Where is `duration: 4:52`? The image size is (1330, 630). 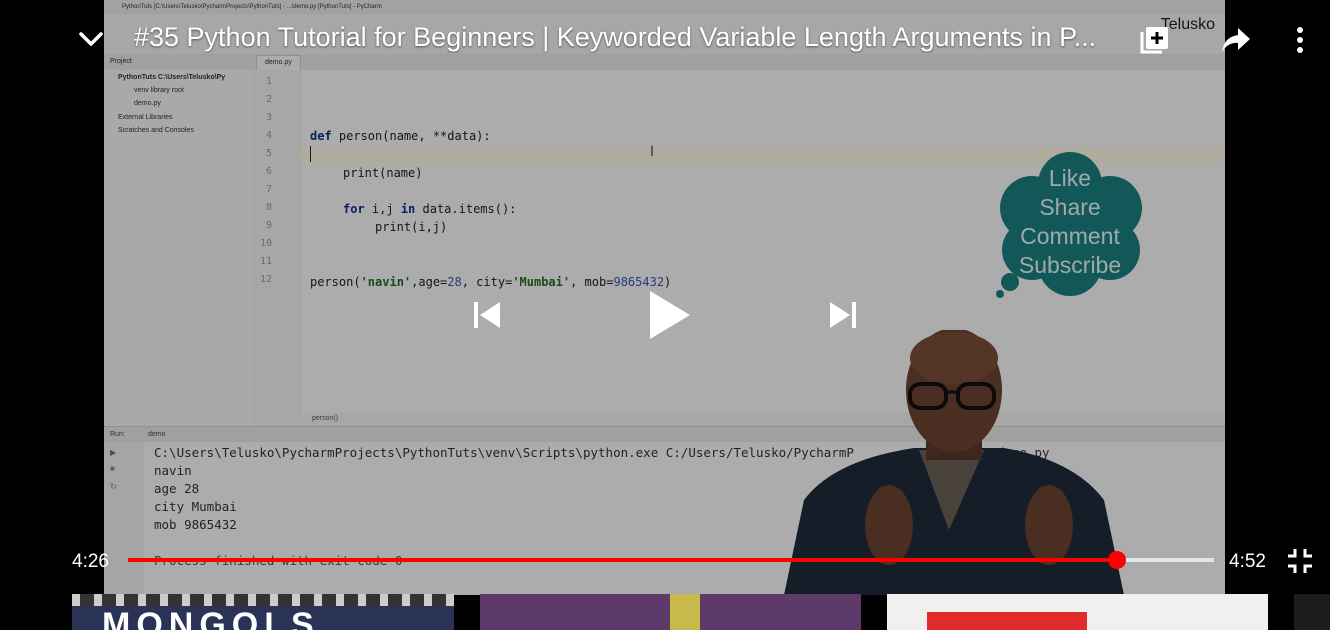 duration: 4:52 is located at coordinates (1247, 561).